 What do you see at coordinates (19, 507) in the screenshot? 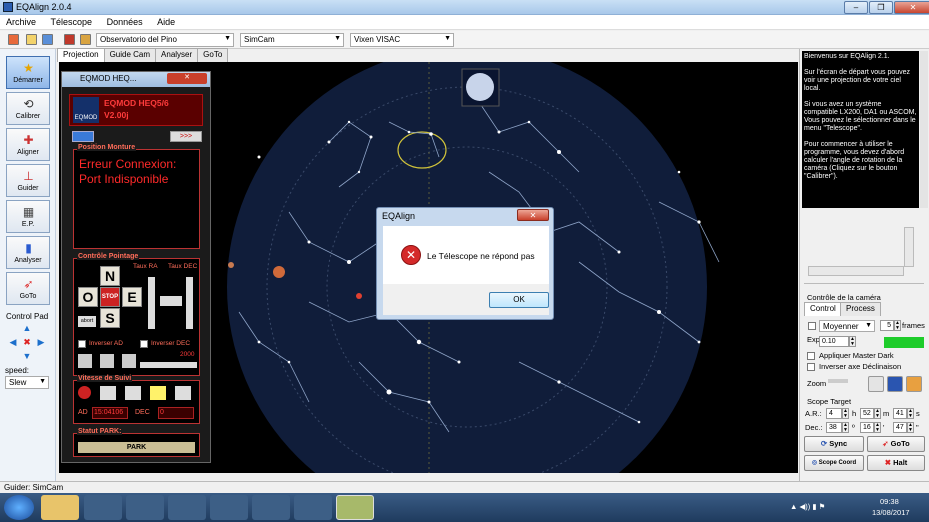
I see `start-orb-icon` at bounding box center [19, 507].